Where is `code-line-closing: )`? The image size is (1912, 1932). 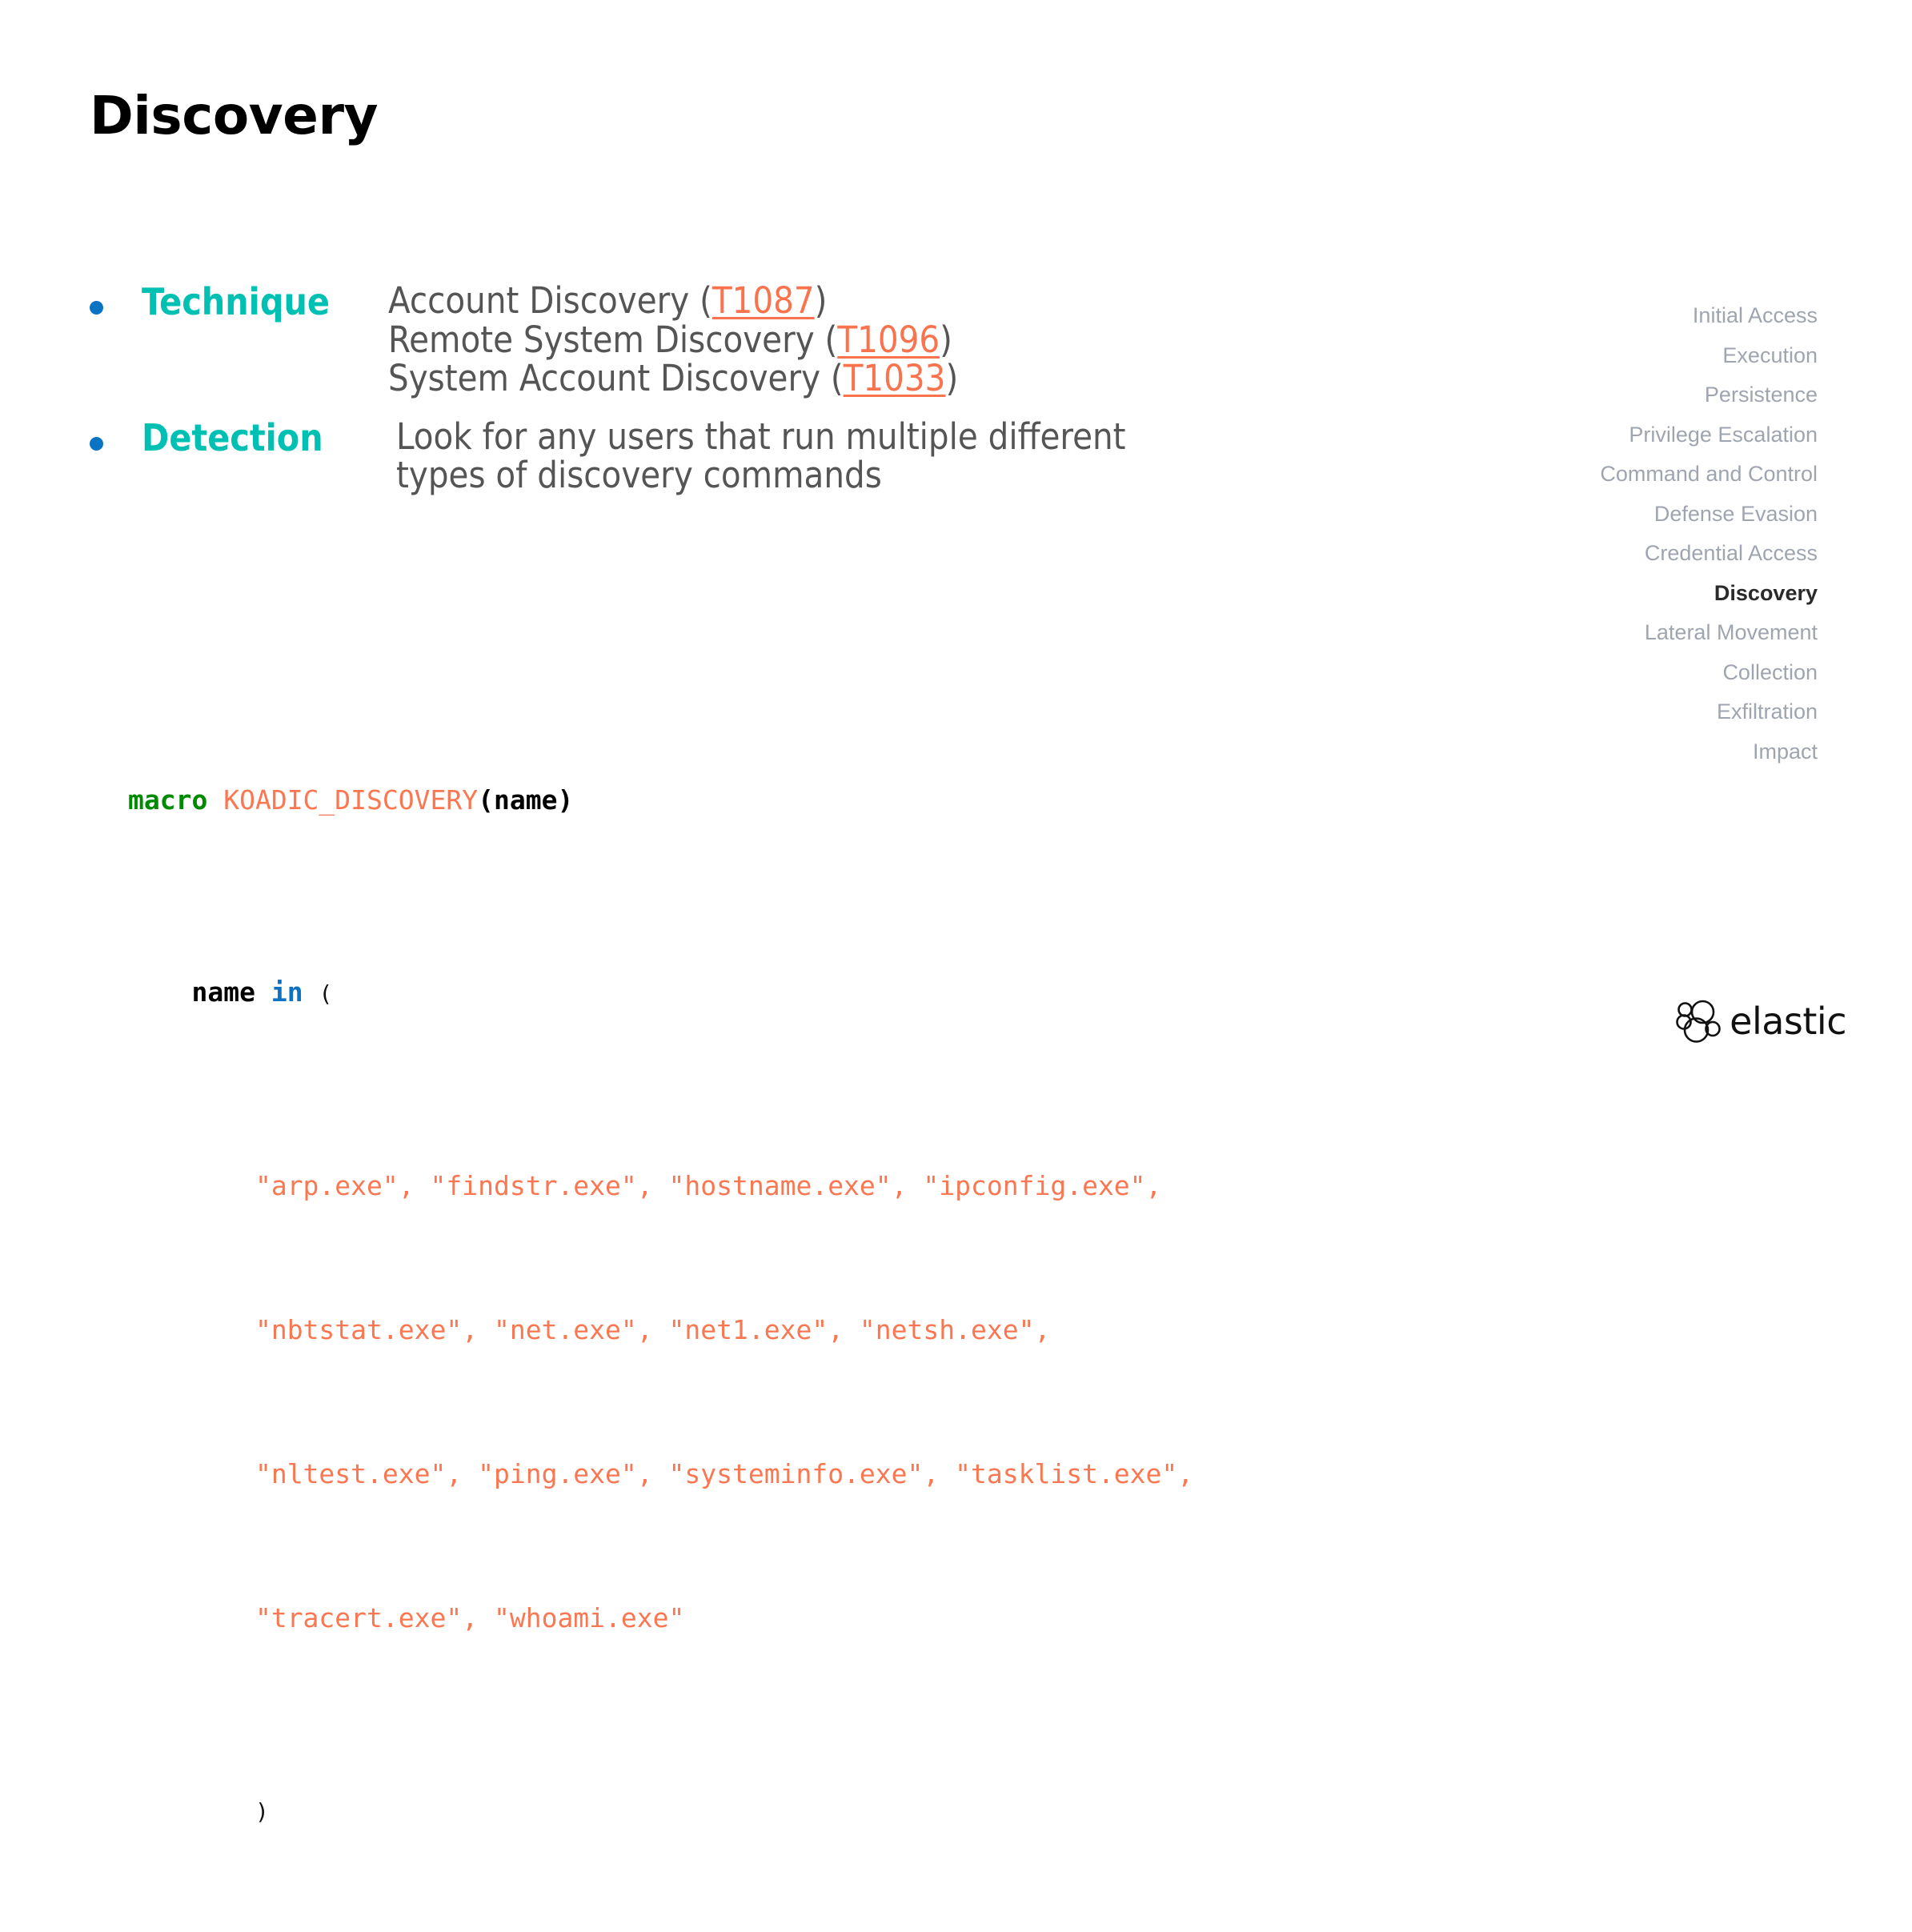
code-line-closing: ) is located at coordinates (660, 1811).